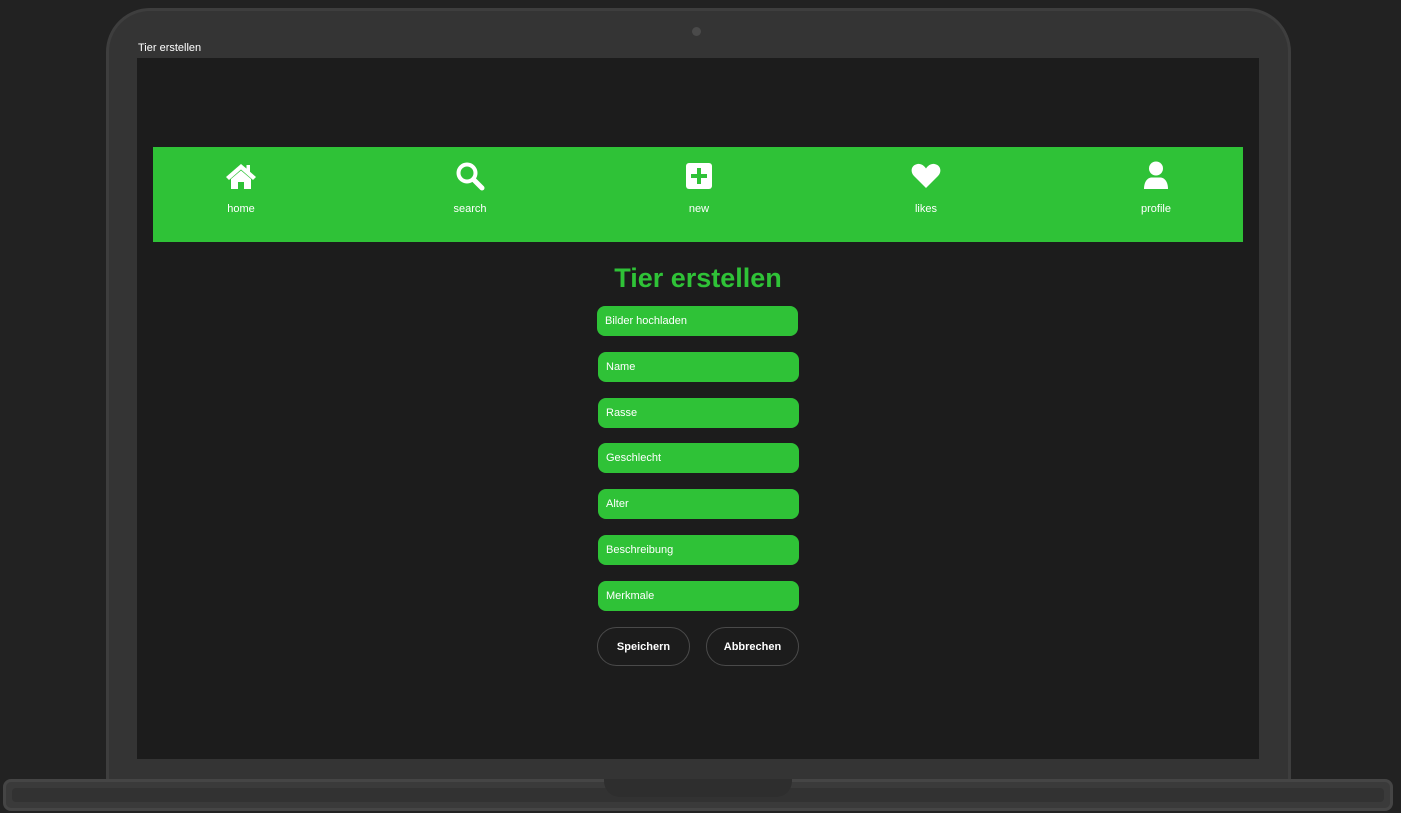 This screenshot has height=813, width=1401. What do you see at coordinates (643, 646) in the screenshot?
I see `save-button: Speichern` at bounding box center [643, 646].